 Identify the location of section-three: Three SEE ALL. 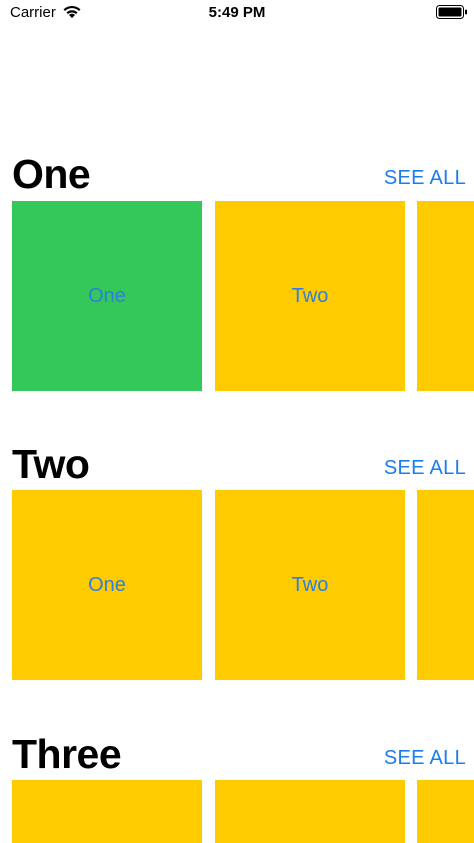
(237, 786).